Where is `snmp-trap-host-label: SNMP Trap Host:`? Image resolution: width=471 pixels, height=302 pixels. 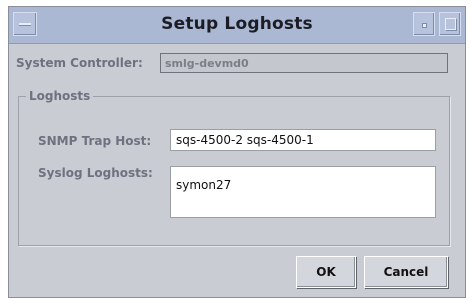
snmp-trap-host-label: SNMP Trap Host: is located at coordinates (95, 141).